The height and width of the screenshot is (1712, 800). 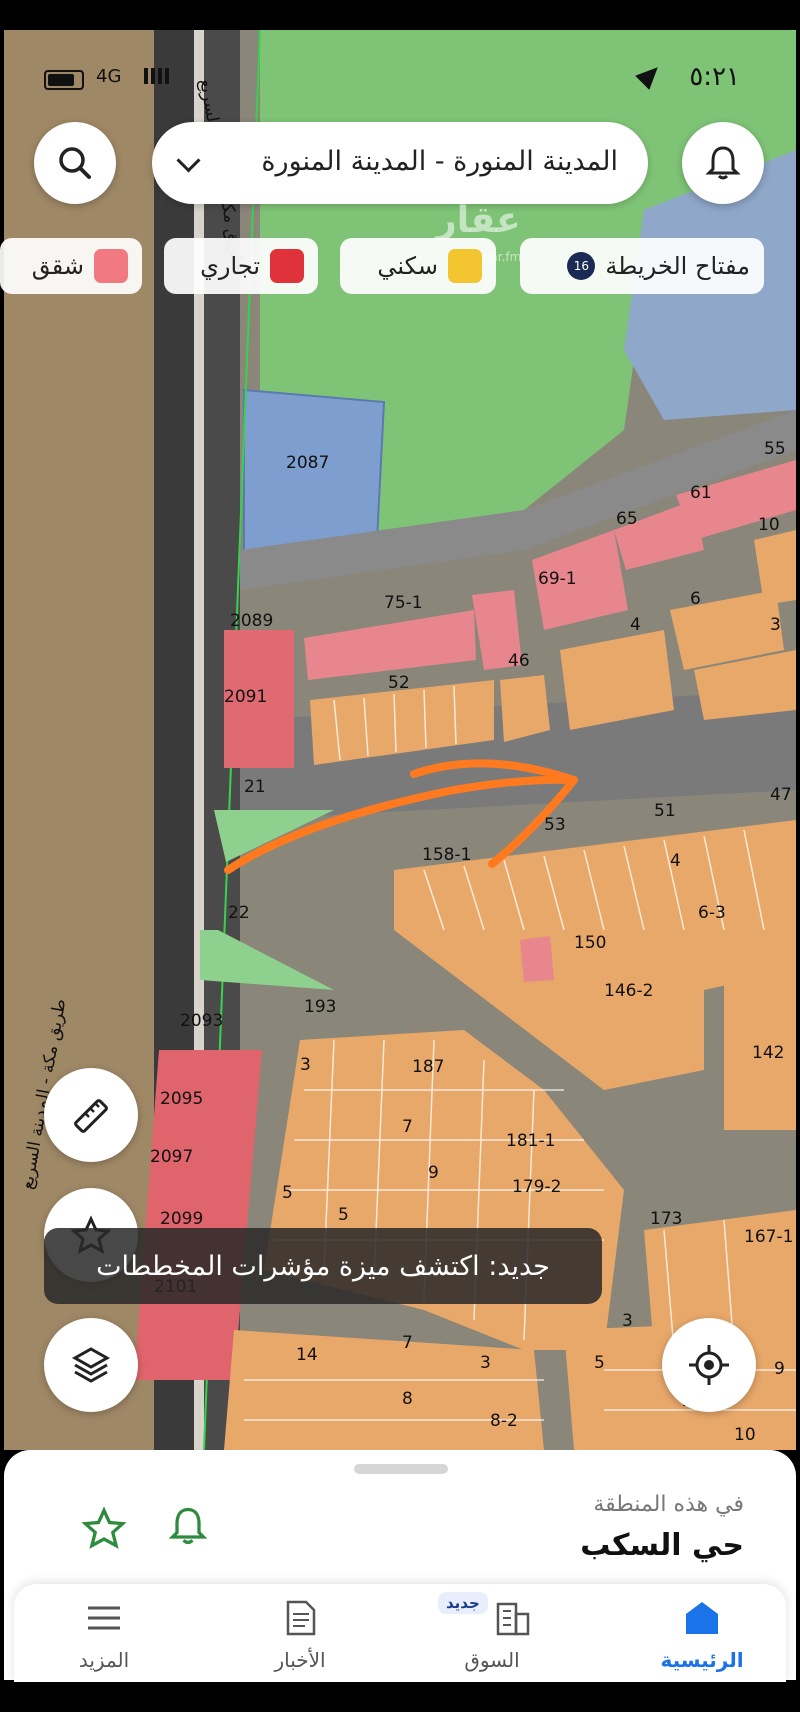 I want to click on nav-home: الرئيسية, so click(x=702, y=1635).